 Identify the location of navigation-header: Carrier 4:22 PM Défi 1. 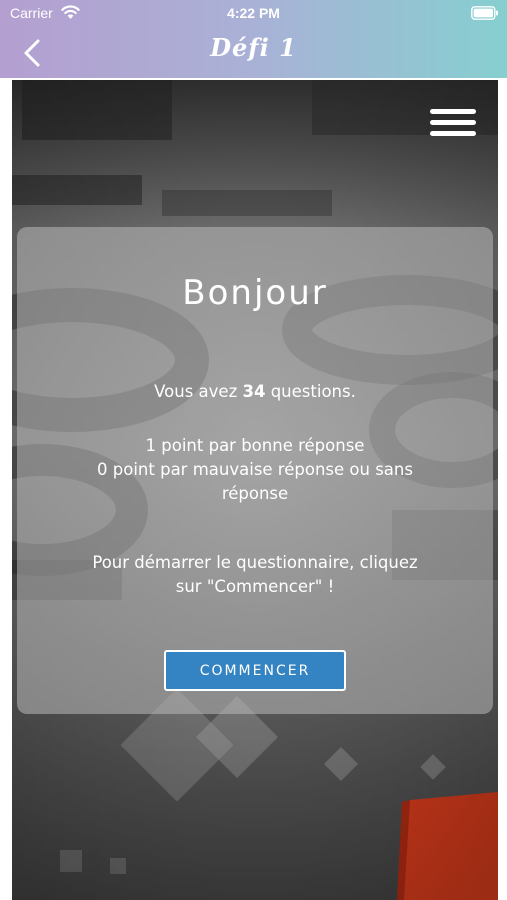
(253, 39).